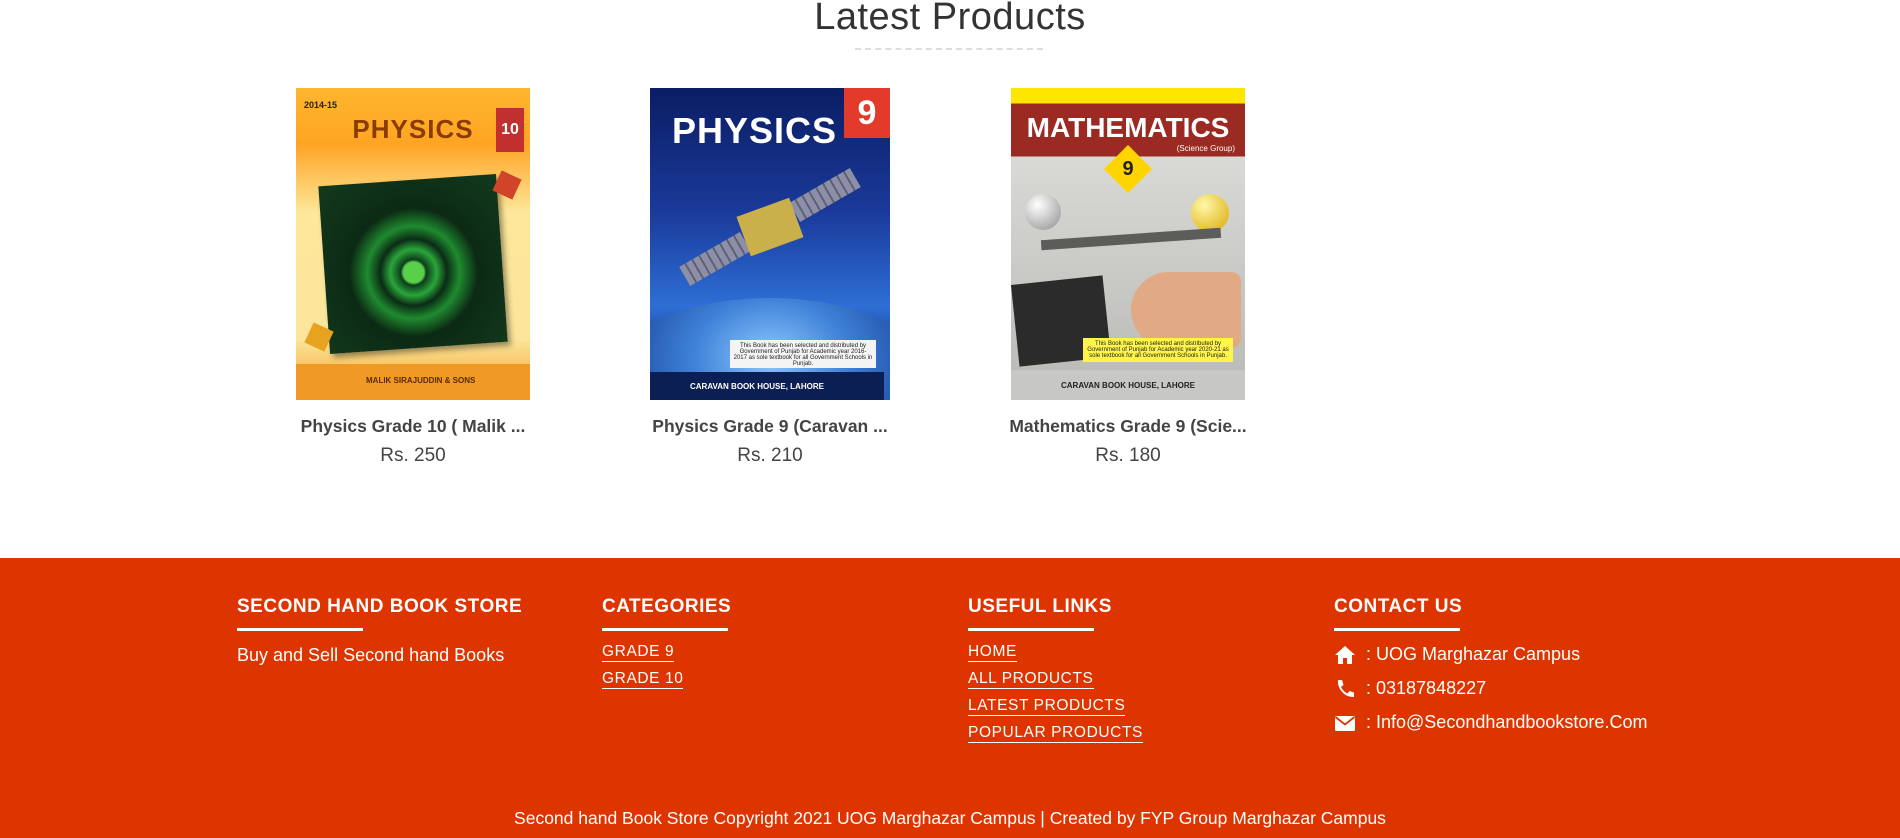  I want to click on cover-title: MATHEMATICS, so click(1128, 127).